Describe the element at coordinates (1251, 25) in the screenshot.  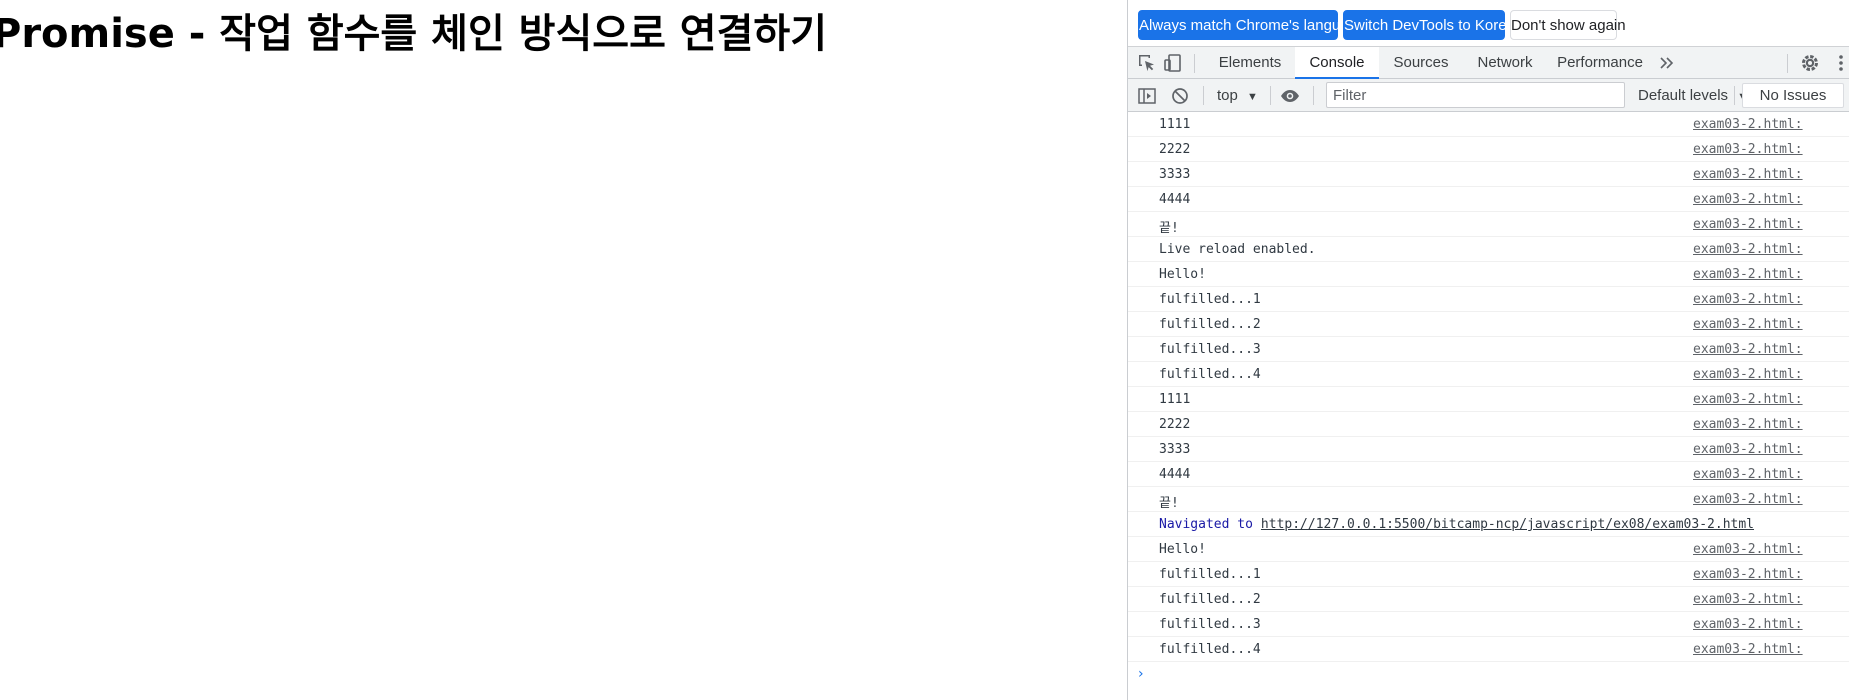
I see `match-language-button: Always match Chrome's language` at that location.